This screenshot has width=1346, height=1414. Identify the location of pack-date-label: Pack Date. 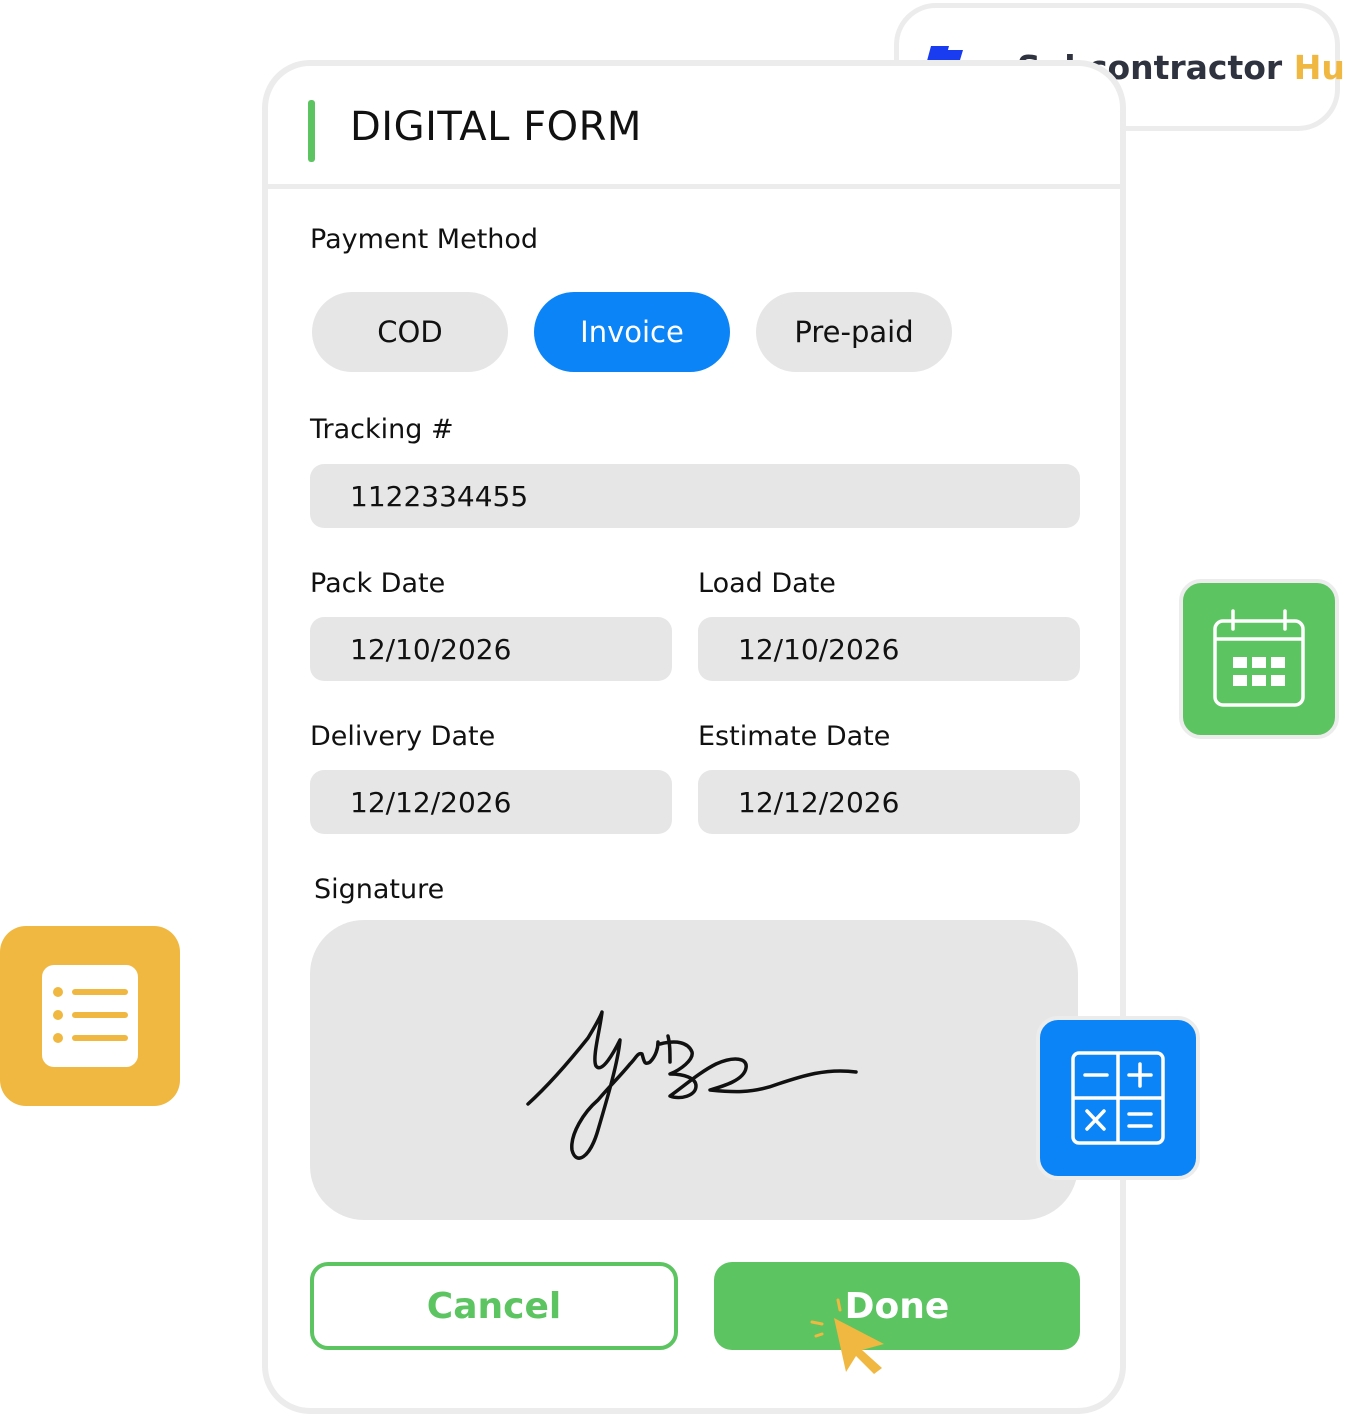
(378, 583).